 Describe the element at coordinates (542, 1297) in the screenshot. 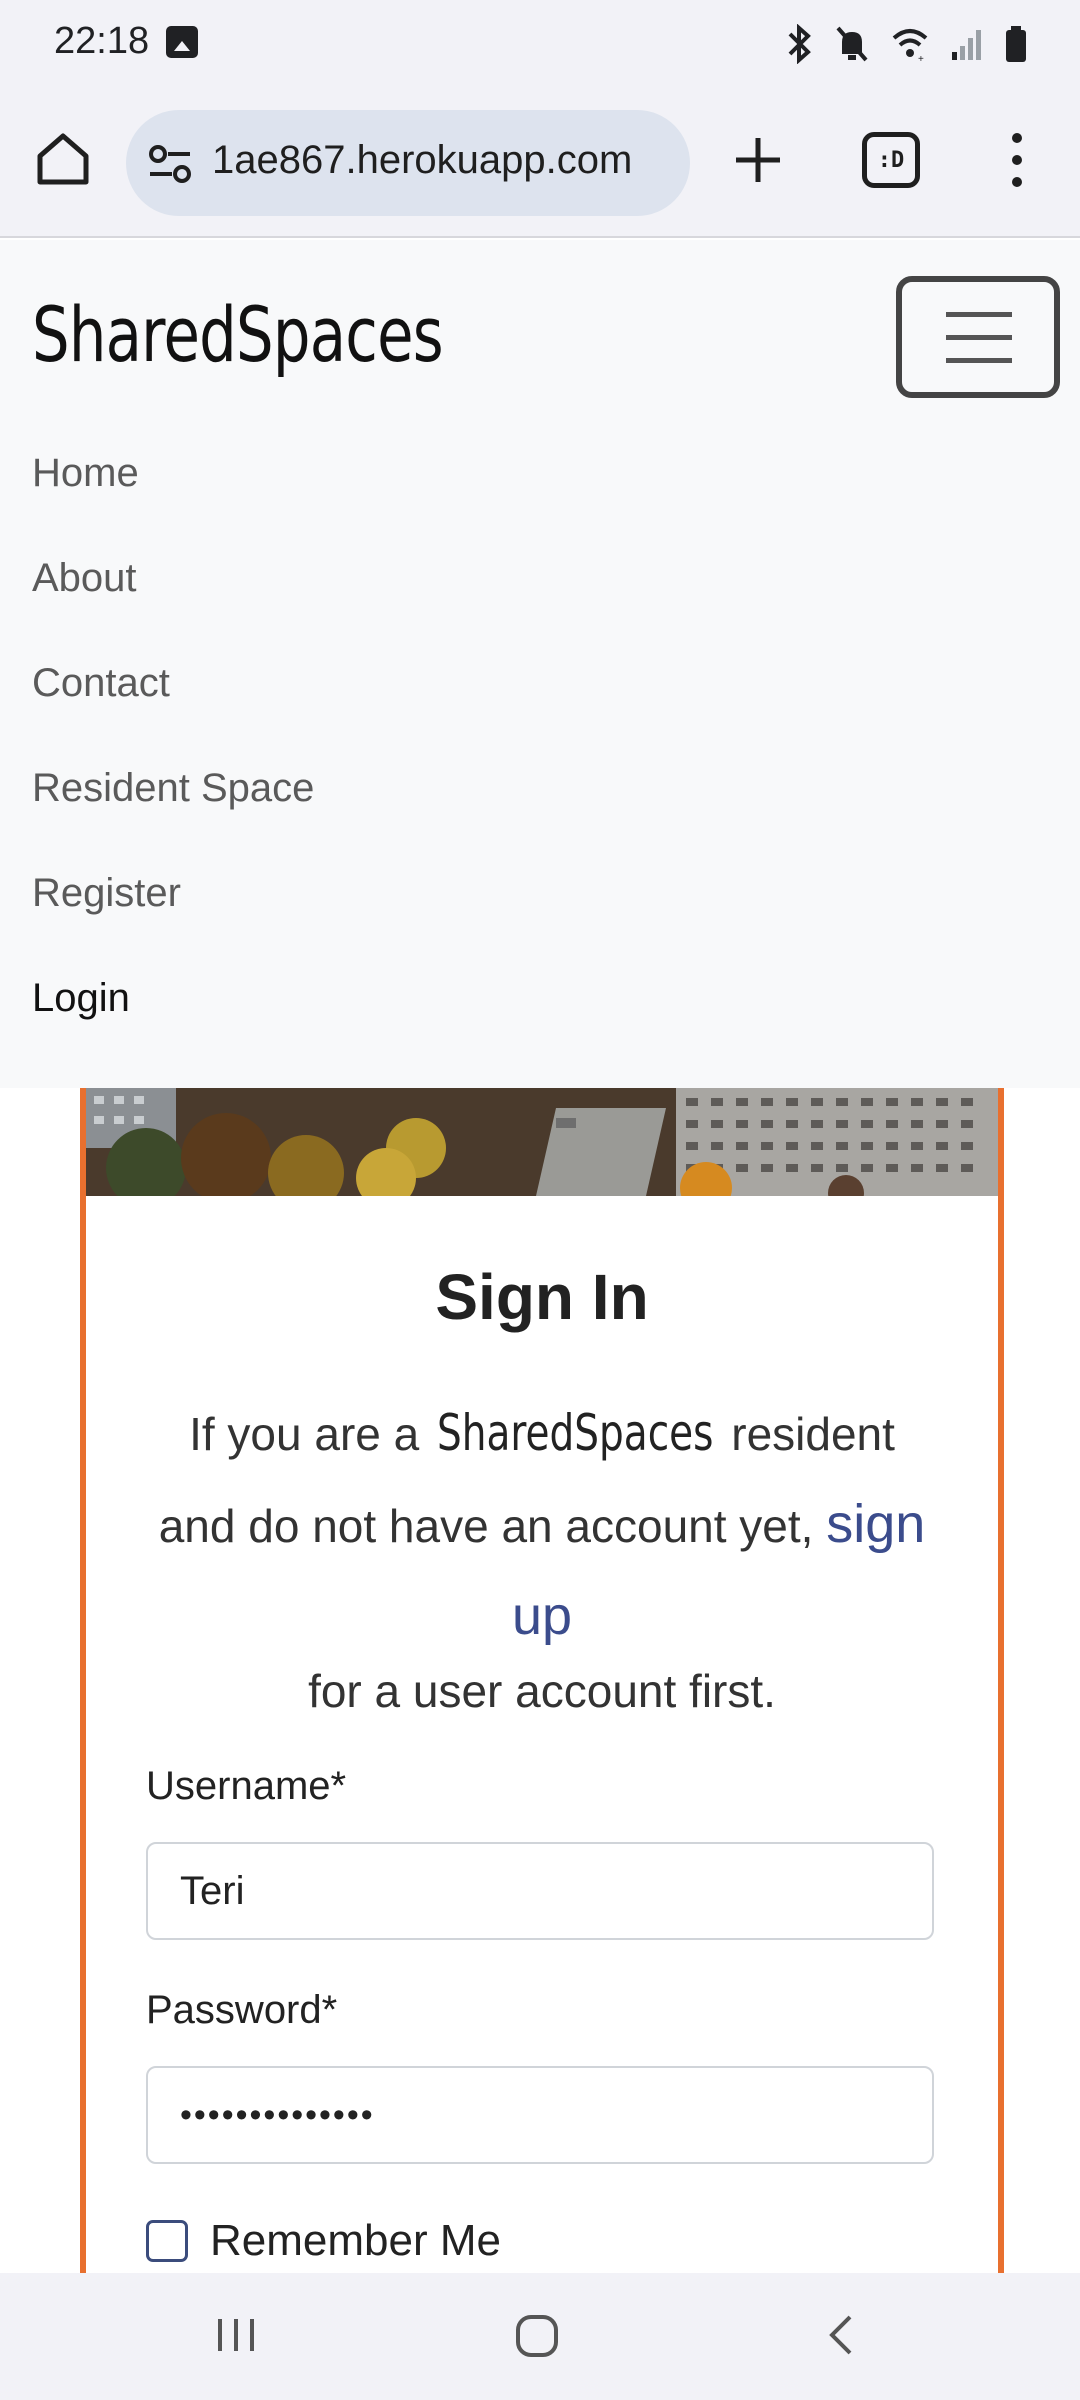

I see `signin-title: Sign In` at that location.